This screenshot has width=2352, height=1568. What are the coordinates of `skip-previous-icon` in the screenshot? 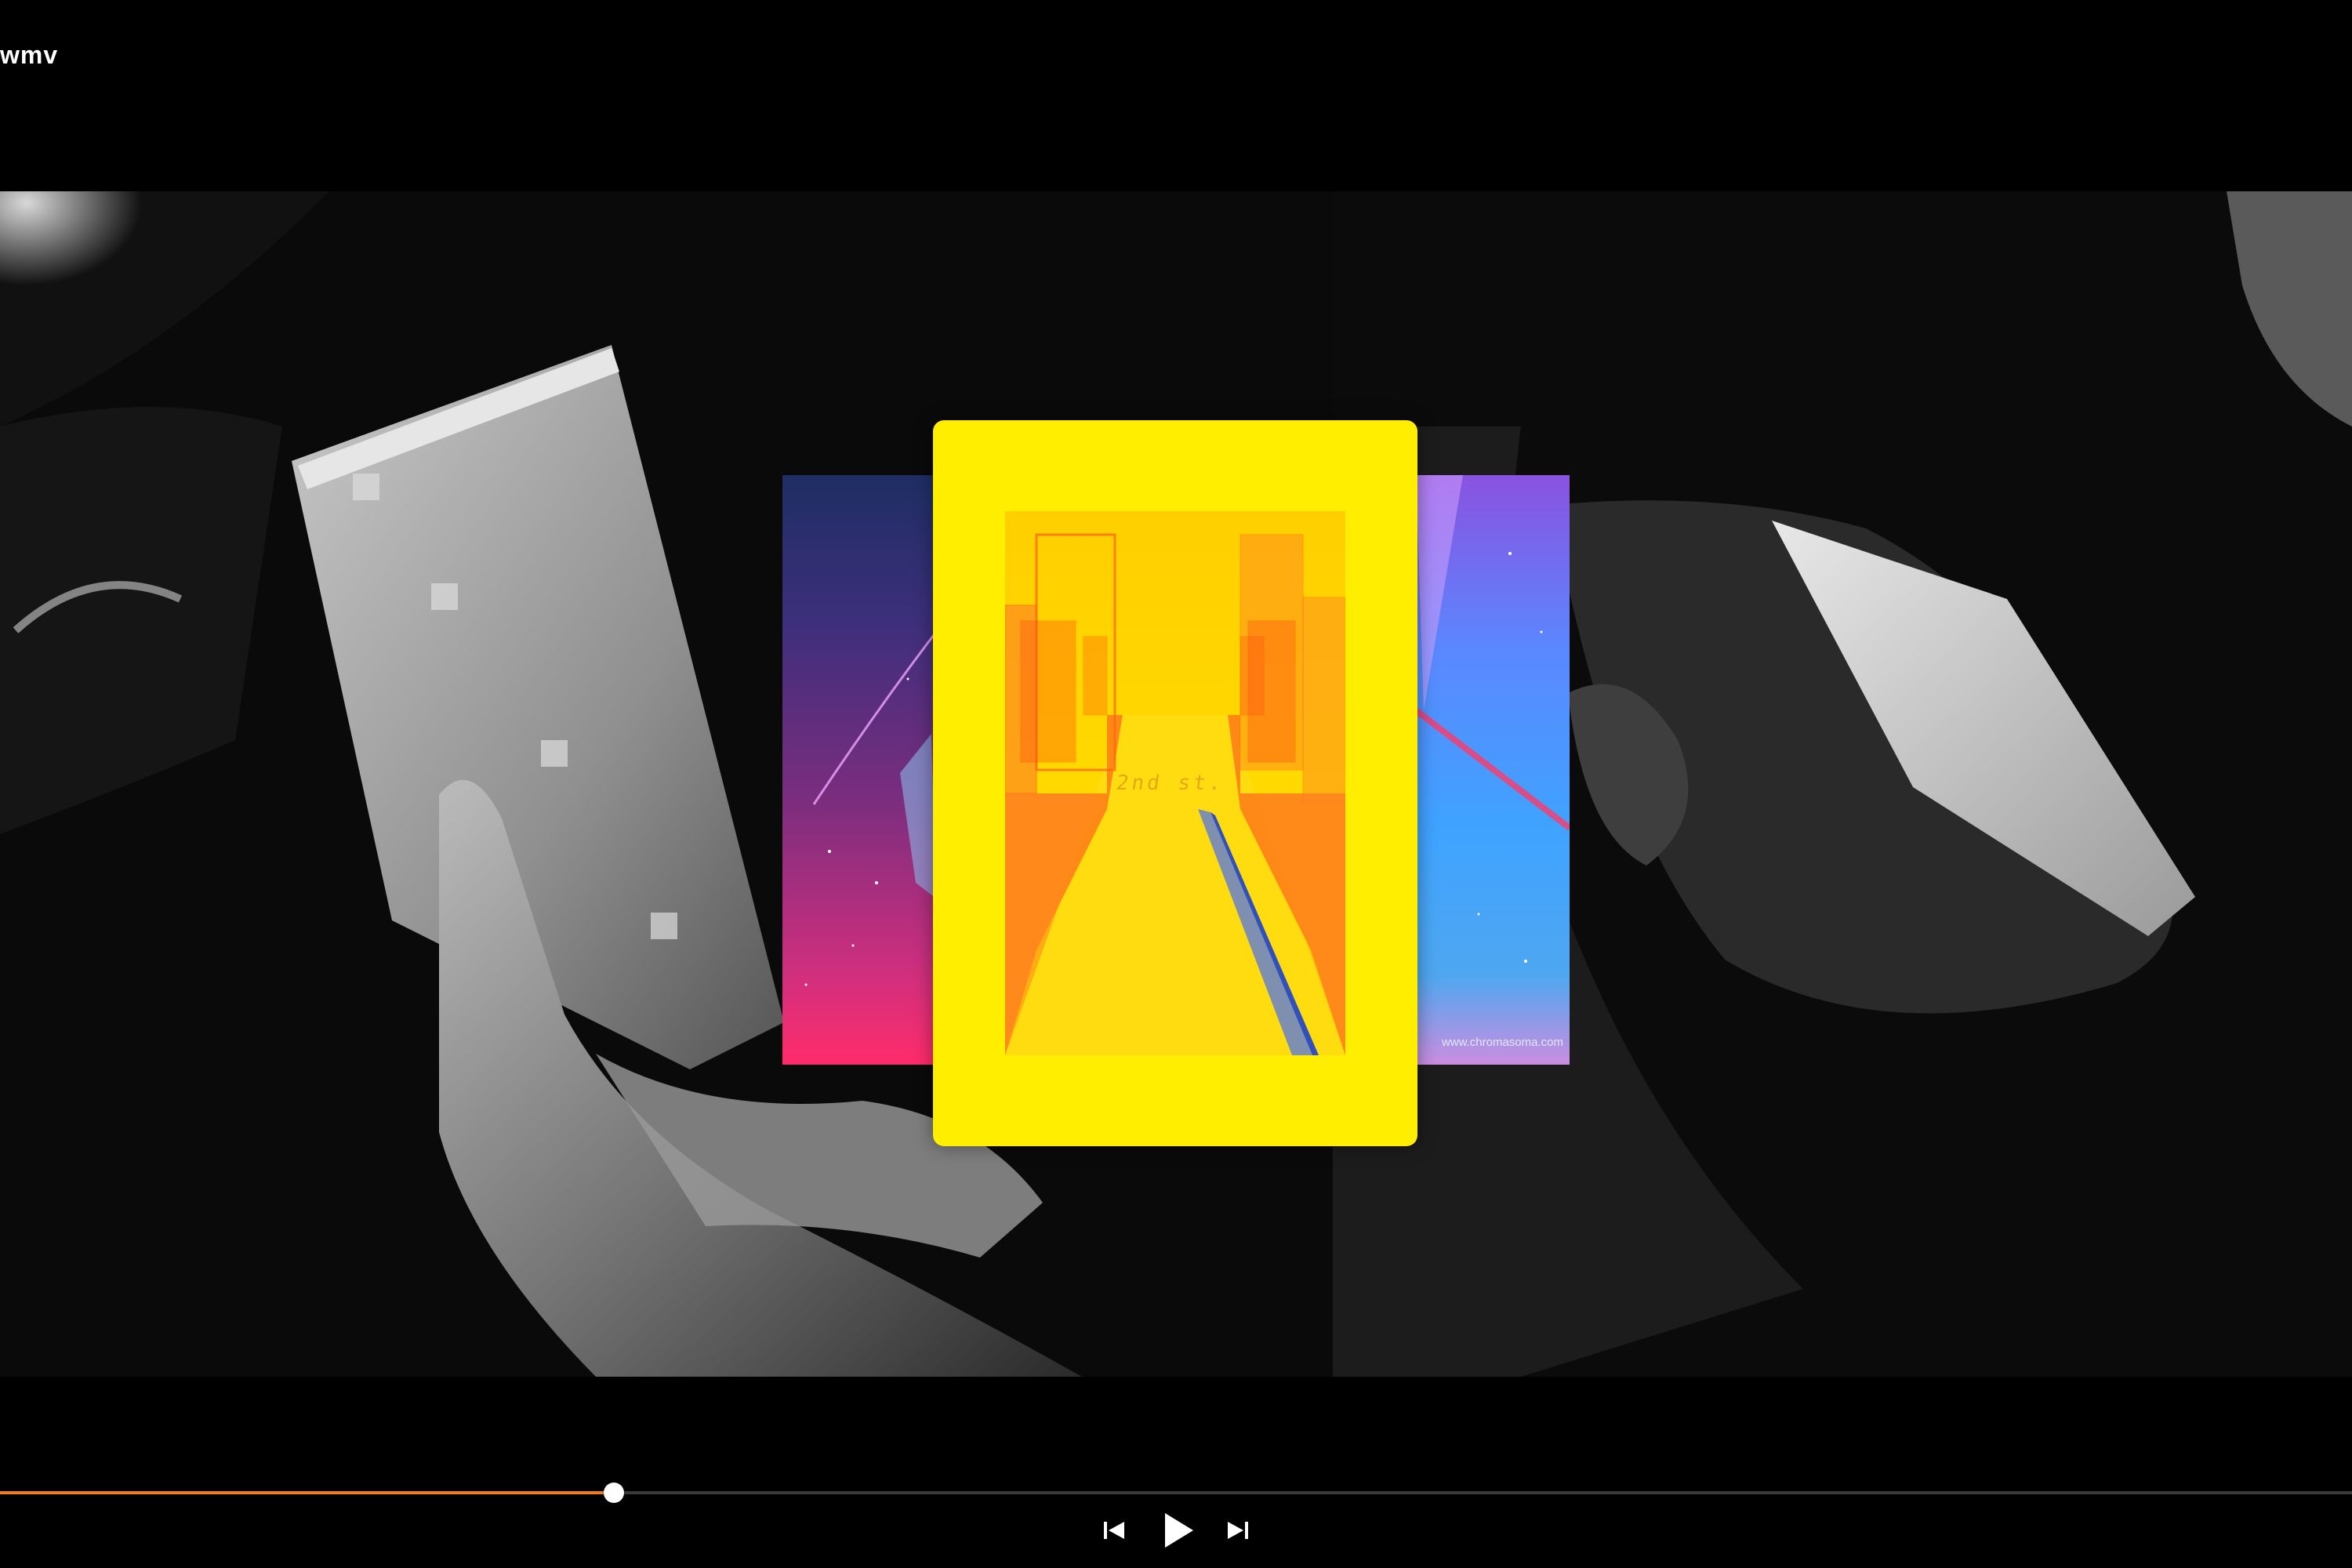 It's located at (1114, 1530).